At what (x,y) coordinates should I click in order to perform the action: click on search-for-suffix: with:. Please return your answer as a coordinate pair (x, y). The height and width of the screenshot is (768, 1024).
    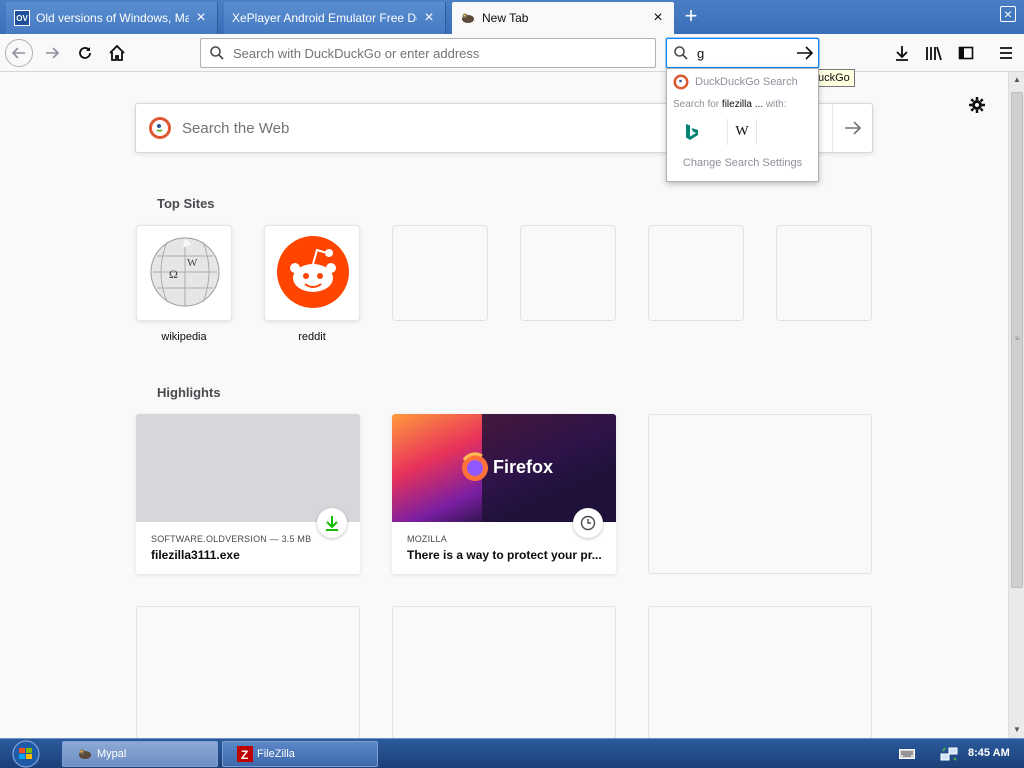
    Looking at the image, I should click on (775, 104).